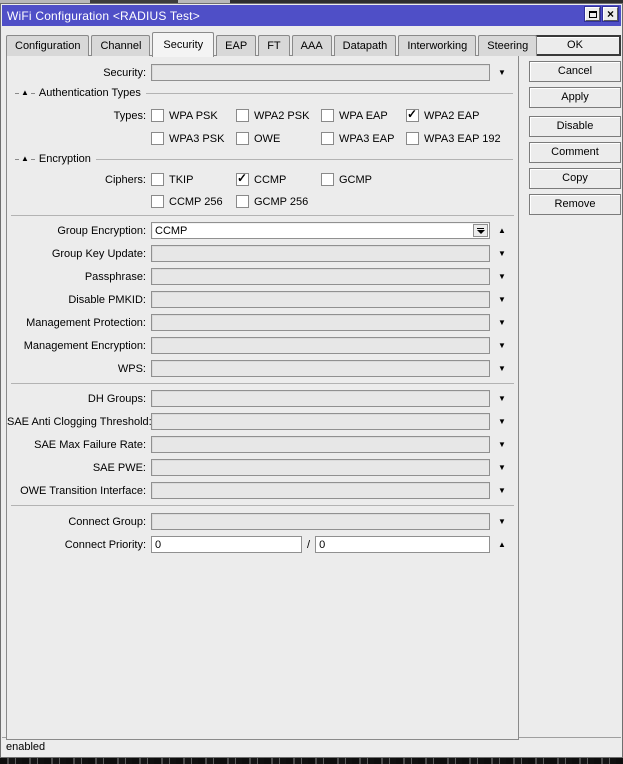  I want to click on dh-groups-expand-button: ▼, so click(502, 398).